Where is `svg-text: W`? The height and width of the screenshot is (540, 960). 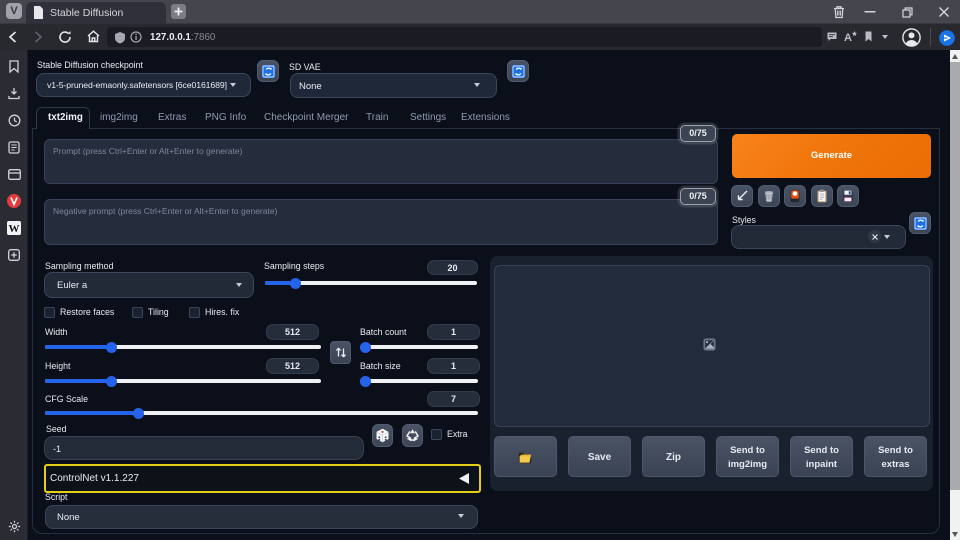
svg-text: W is located at coordinates (14, 229).